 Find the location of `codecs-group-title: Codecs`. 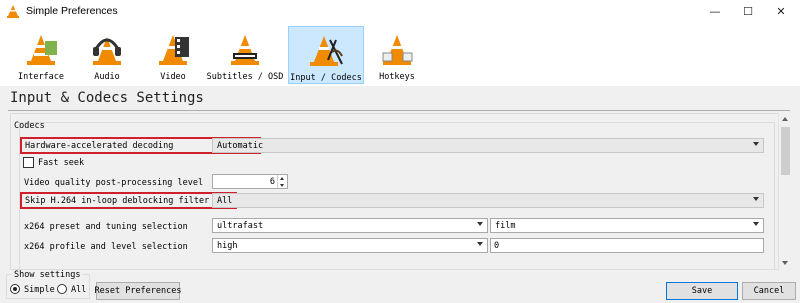

codecs-group-title: Codecs is located at coordinates (29, 126).